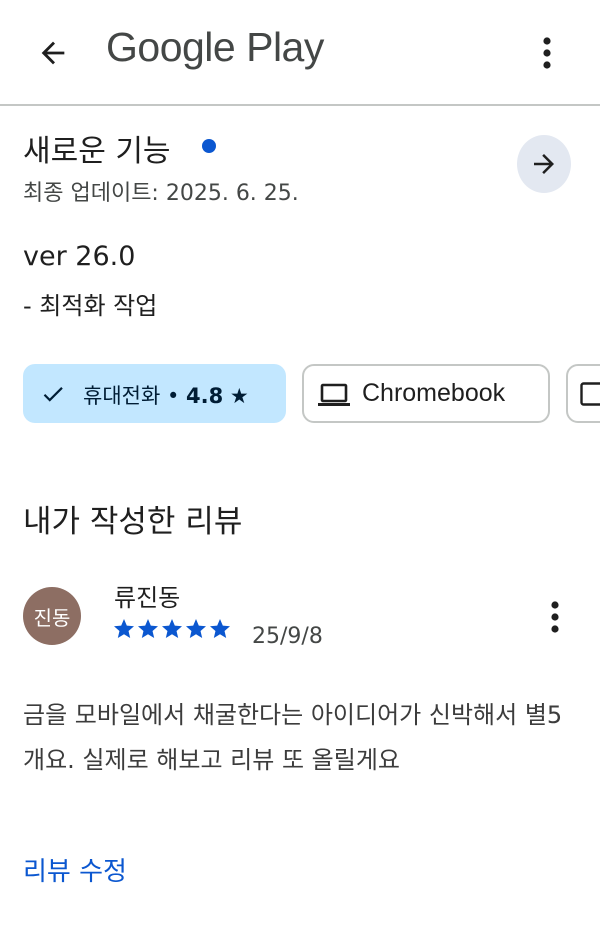 Image resolution: width=600 pixels, height=937 pixels. I want to click on app-title: Google Play, so click(215, 47).